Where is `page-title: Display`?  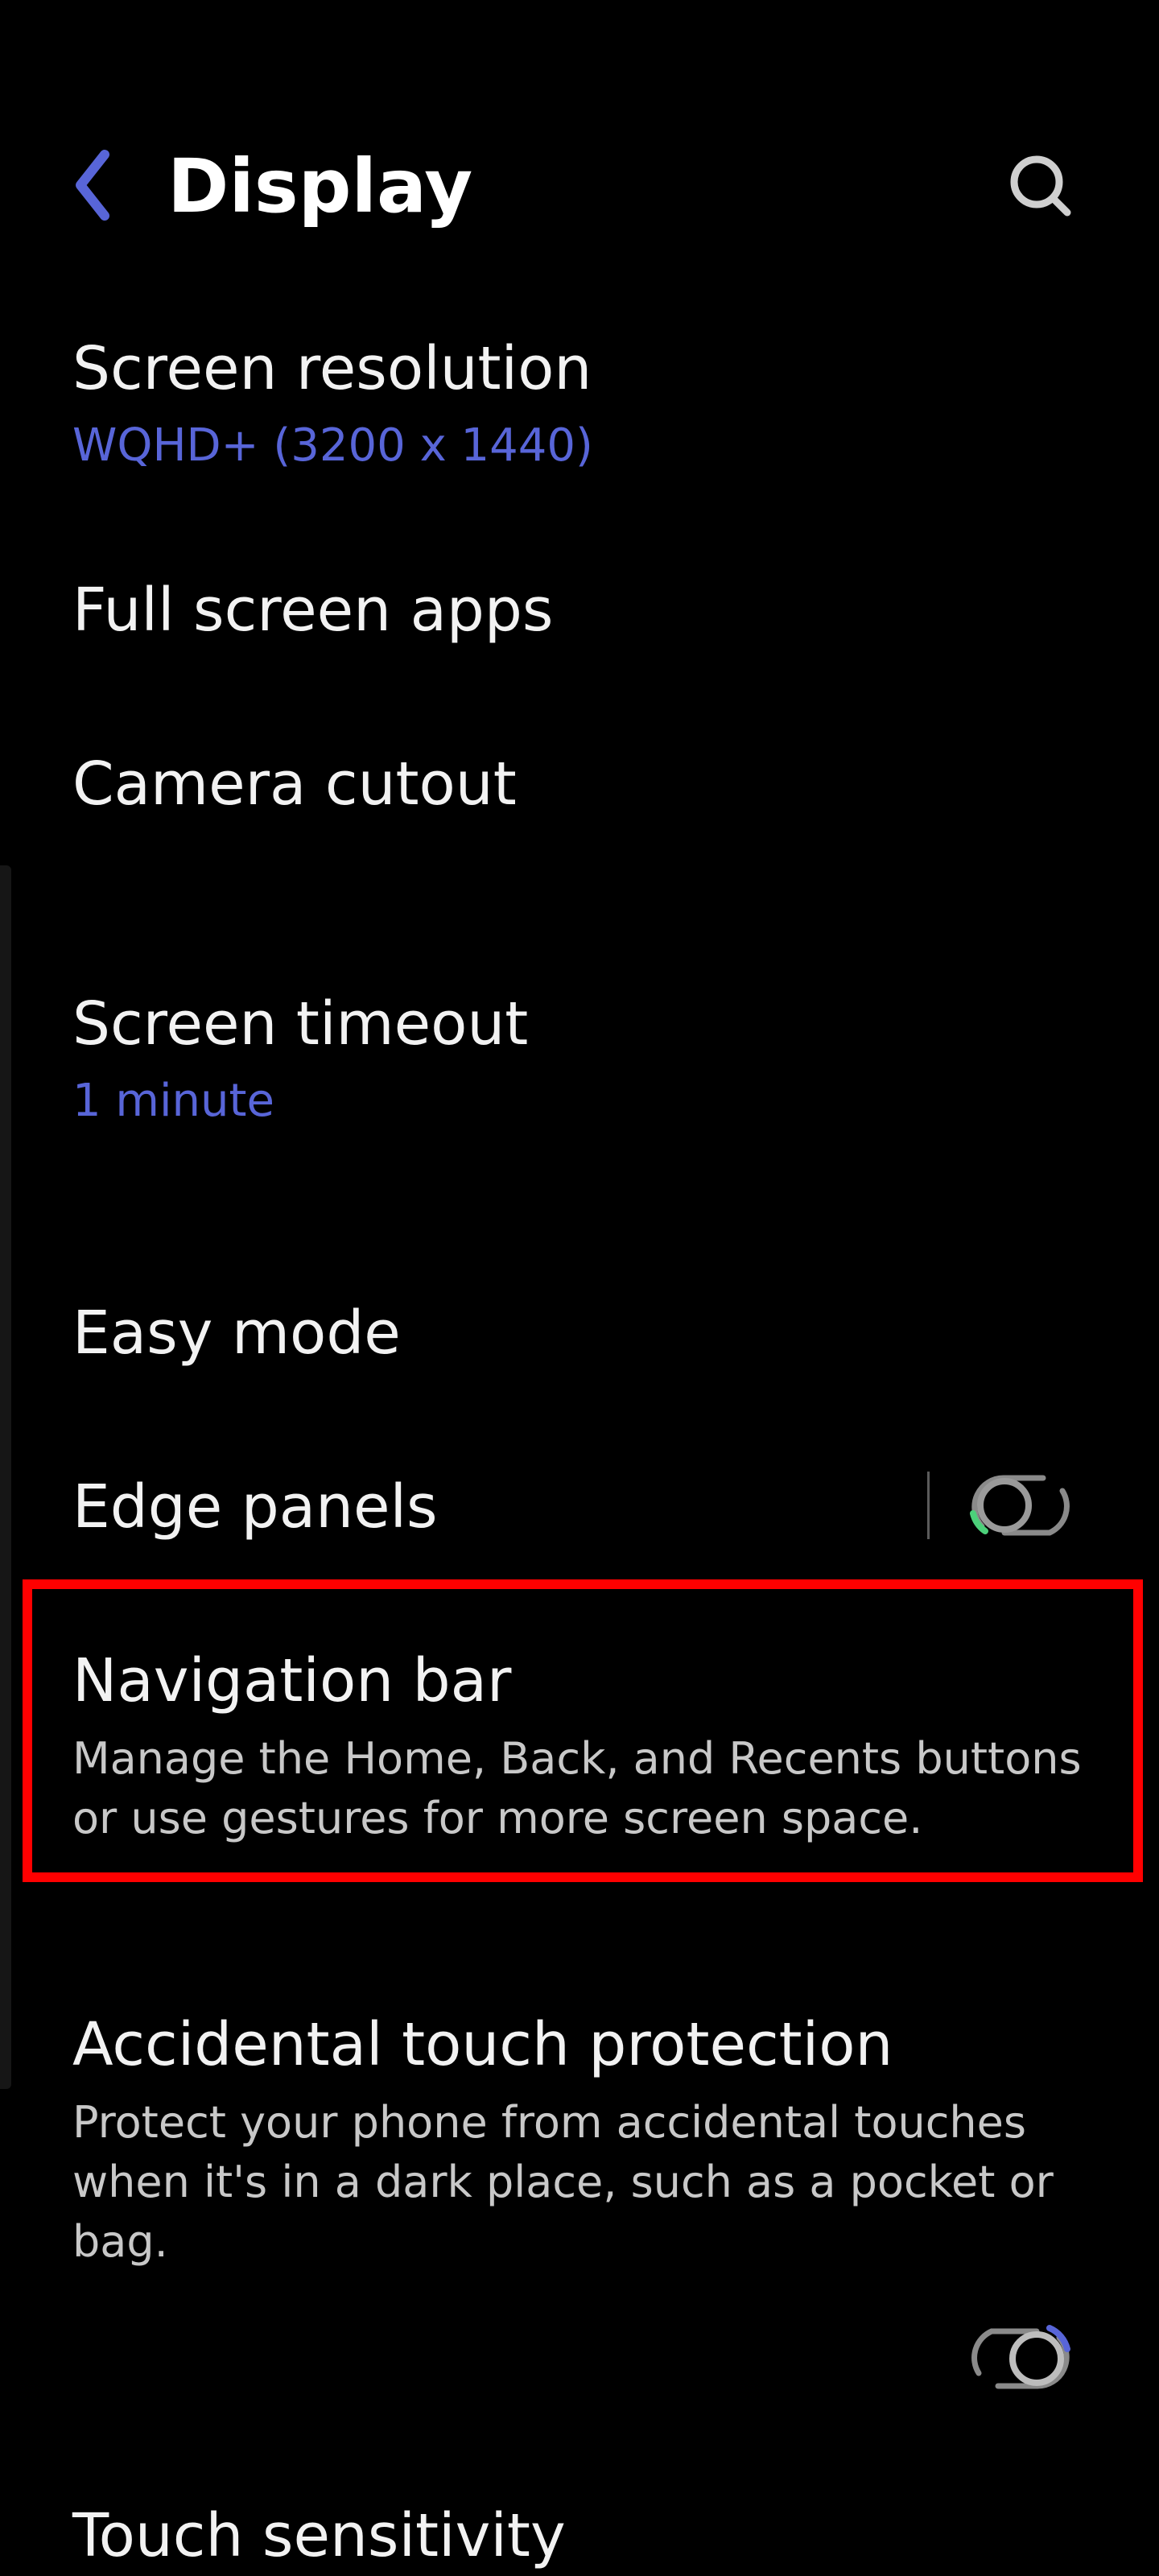
page-title: Display is located at coordinates (320, 186).